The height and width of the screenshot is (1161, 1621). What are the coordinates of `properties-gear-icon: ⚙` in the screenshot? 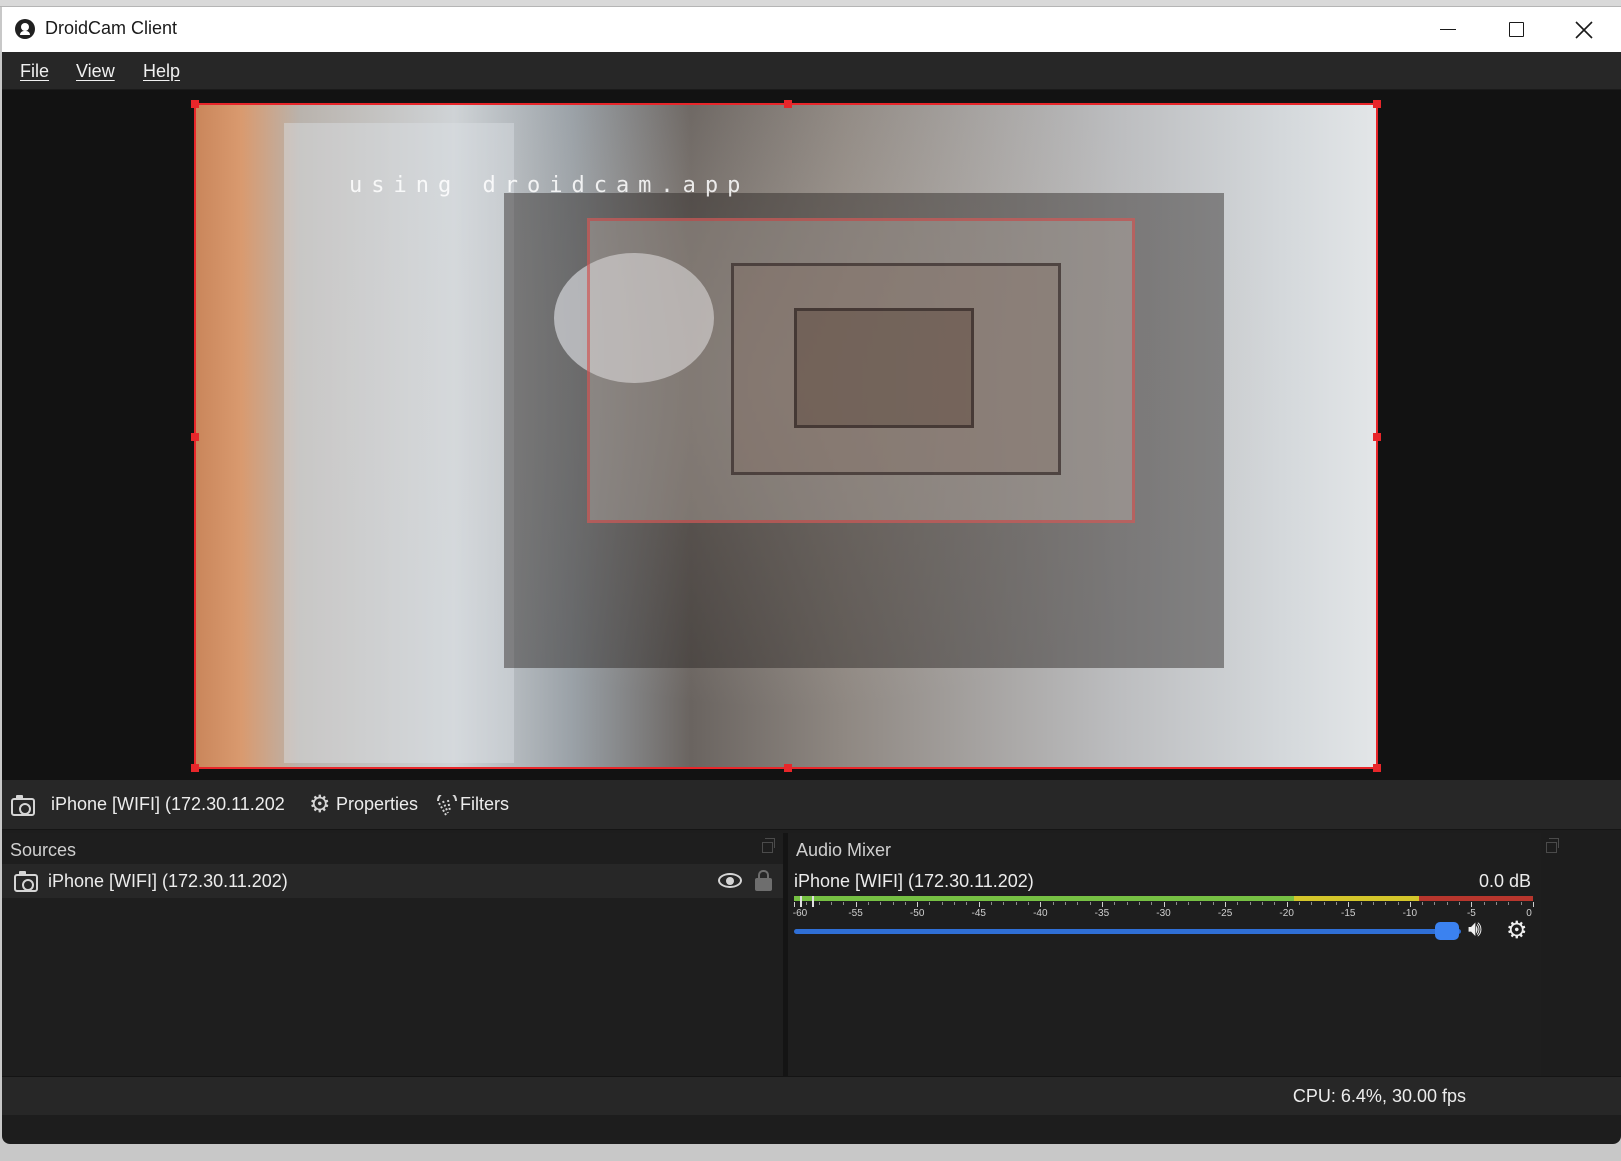 It's located at (320, 804).